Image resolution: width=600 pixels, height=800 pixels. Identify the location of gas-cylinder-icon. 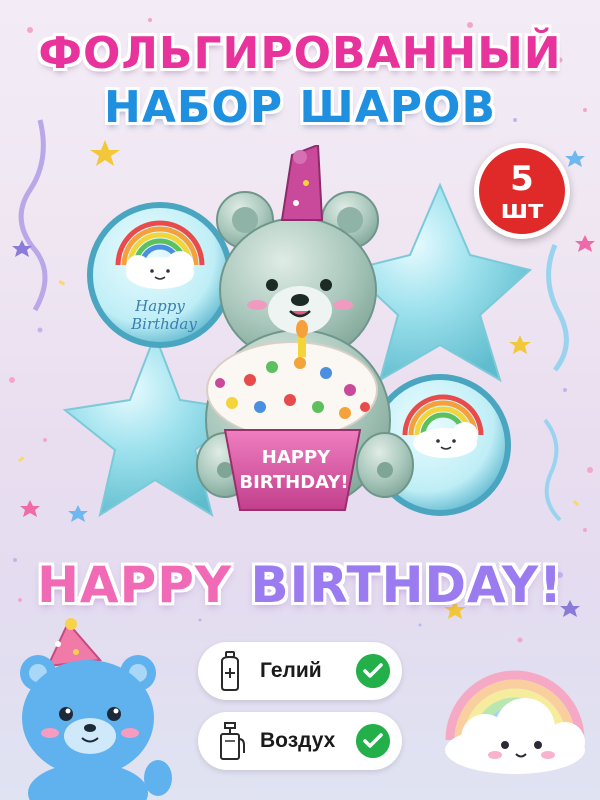
(230, 671).